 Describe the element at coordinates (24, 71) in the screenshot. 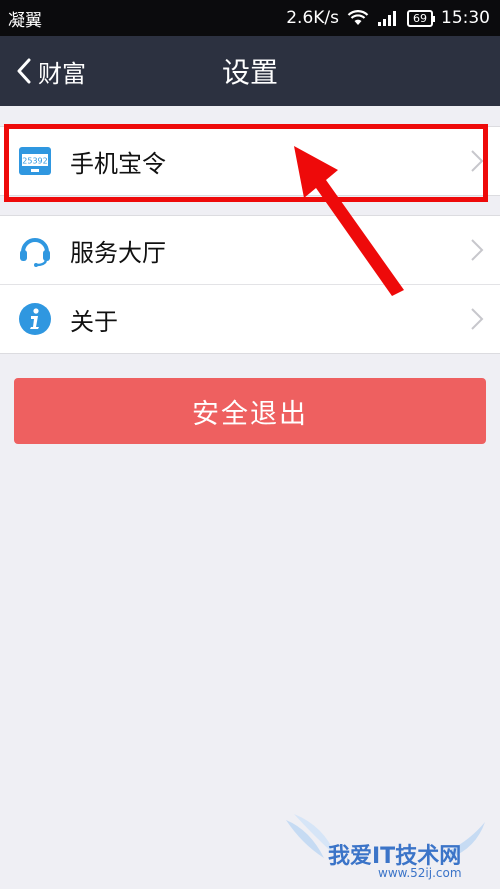

I see `chevron-left-icon` at that location.